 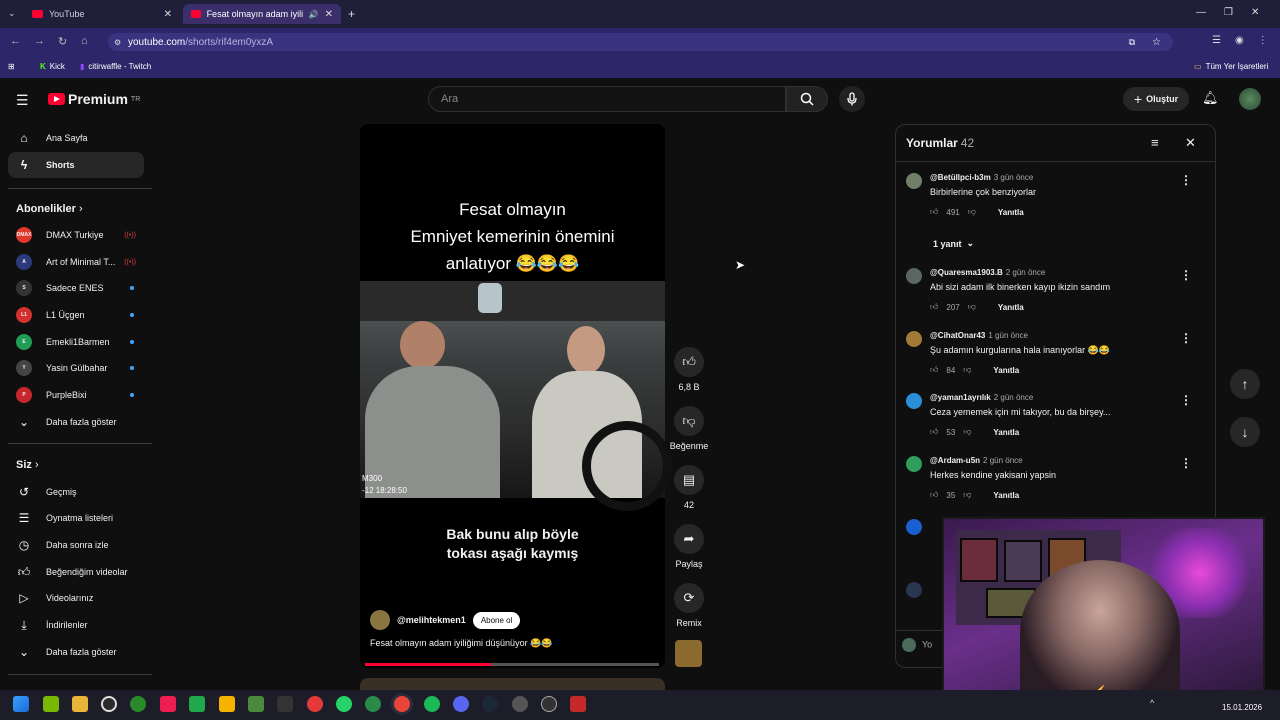 What do you see at coordinates (168, 704) in the screenshot?
I see `tiktok-icon` at bounding box center [168, 704].